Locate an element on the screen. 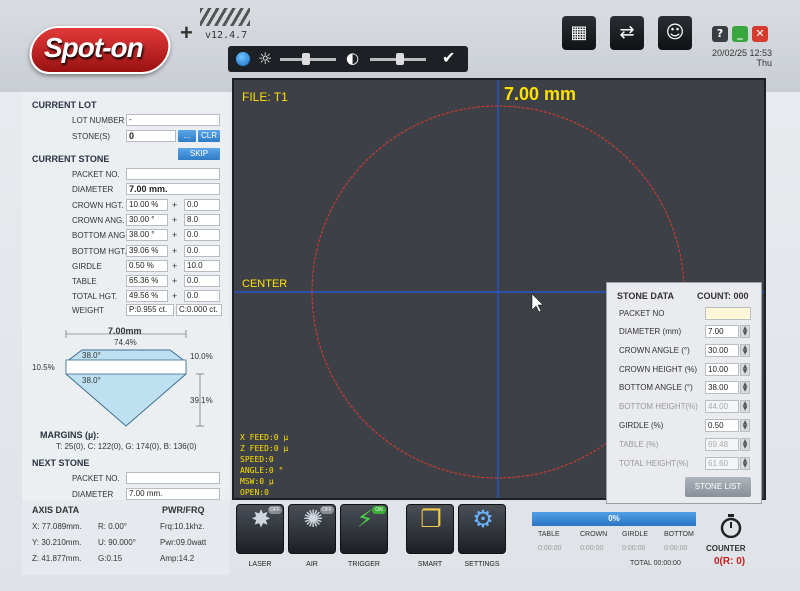 The width and height of the screenshot is (800, 591). stone-data-row-input: 0.50 is located at coordinates (722, 425).